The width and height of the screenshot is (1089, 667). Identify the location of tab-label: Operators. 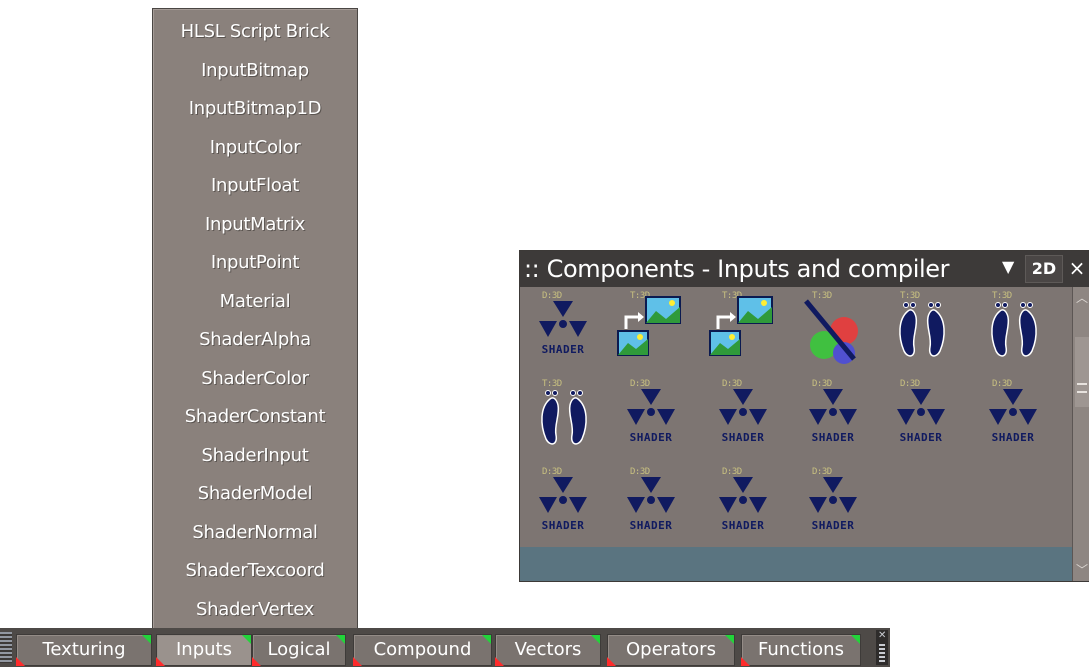
(671, 649).